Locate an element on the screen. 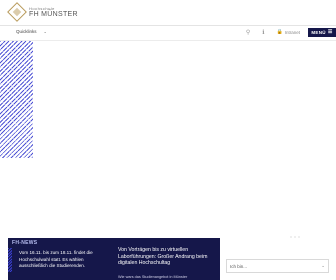 This screenshot has width=336, height=280. header-tools: ⚲ ℹ 🔒 Intranet MENÜ ☰ is located at coordinates (291, 32).